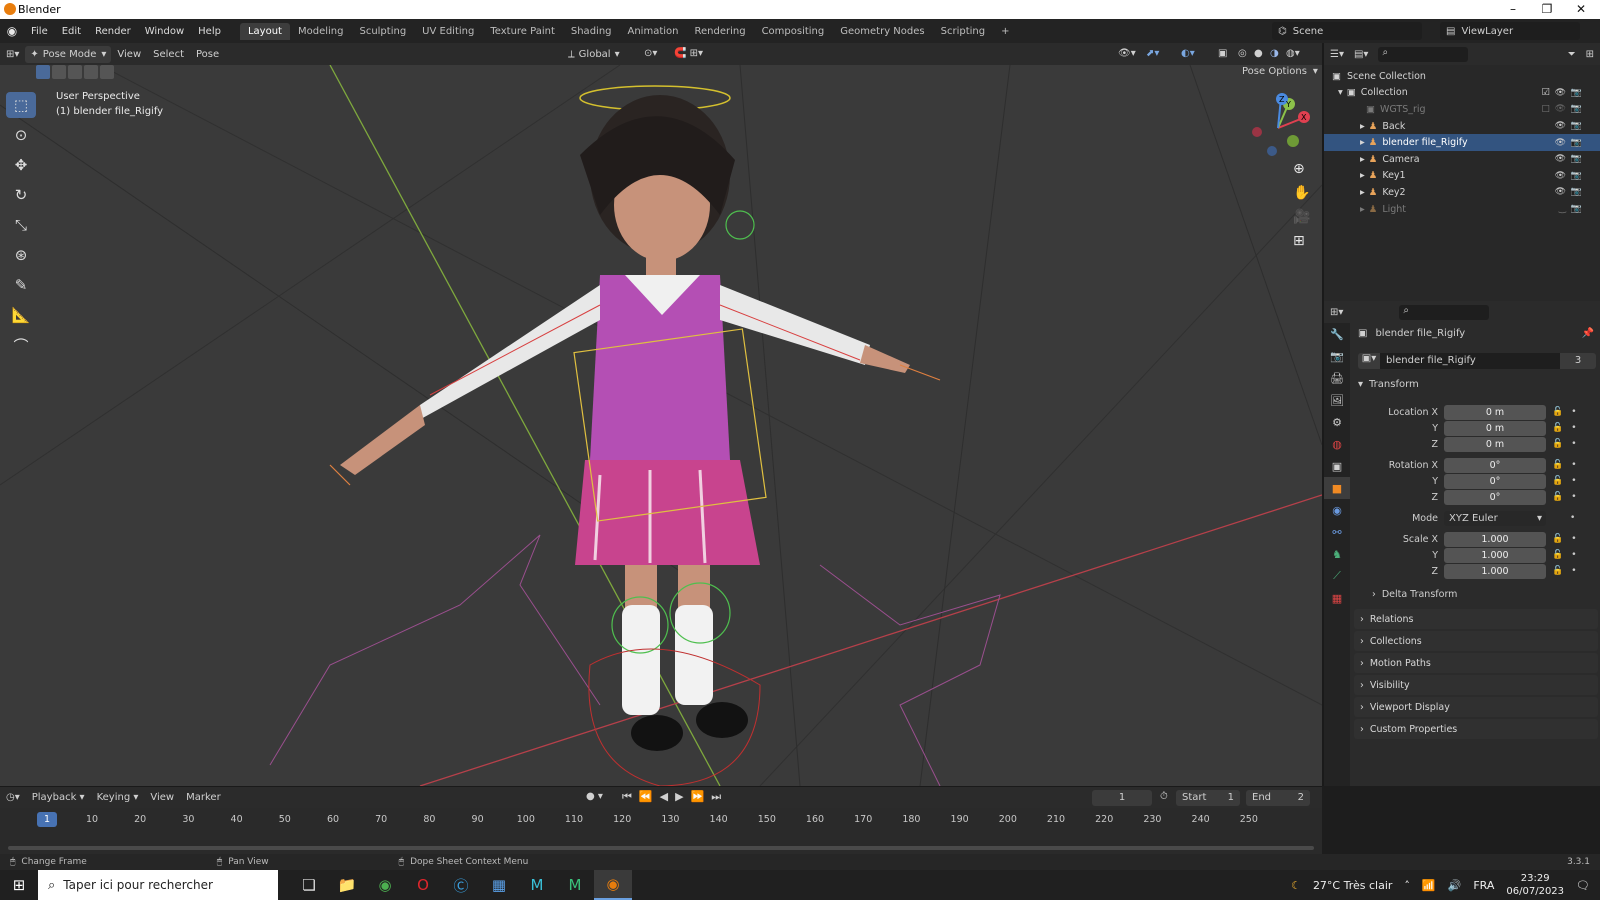  Describe the element at coordinates (793, 31) in the screenshot. I see `tab-compositing: Compositing` at that location.